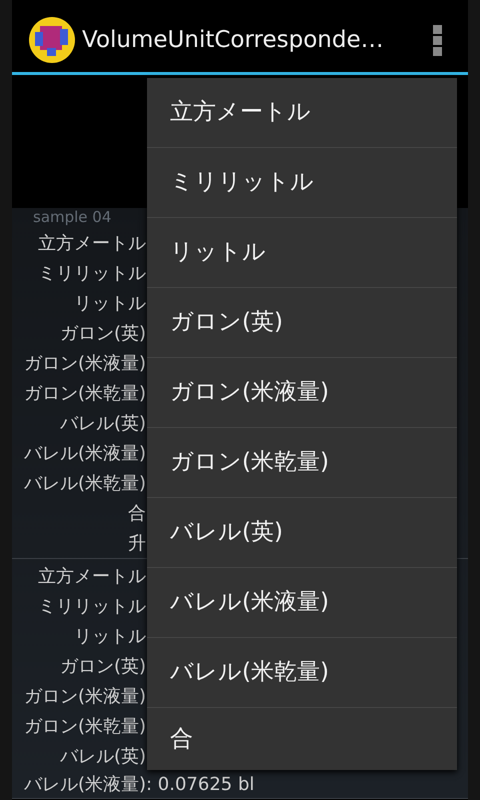 The width and height of the screenshot is (480, 800). Describe the element at coordinates (136, 514) in the screenshot. I see `unit-label: 合` at that location.